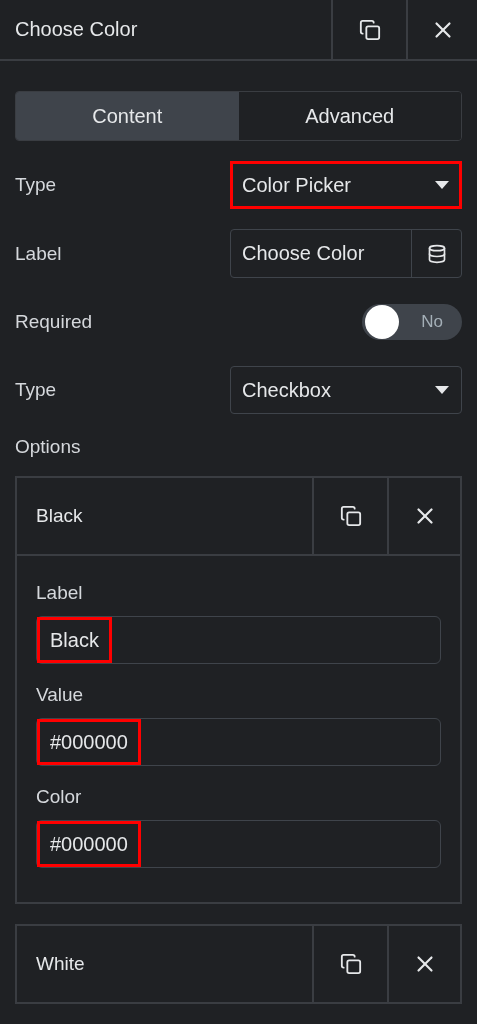 The width and height of the screenshot is (477, 1024). I want to click on select-field: Checkbox, so click(346, 390).